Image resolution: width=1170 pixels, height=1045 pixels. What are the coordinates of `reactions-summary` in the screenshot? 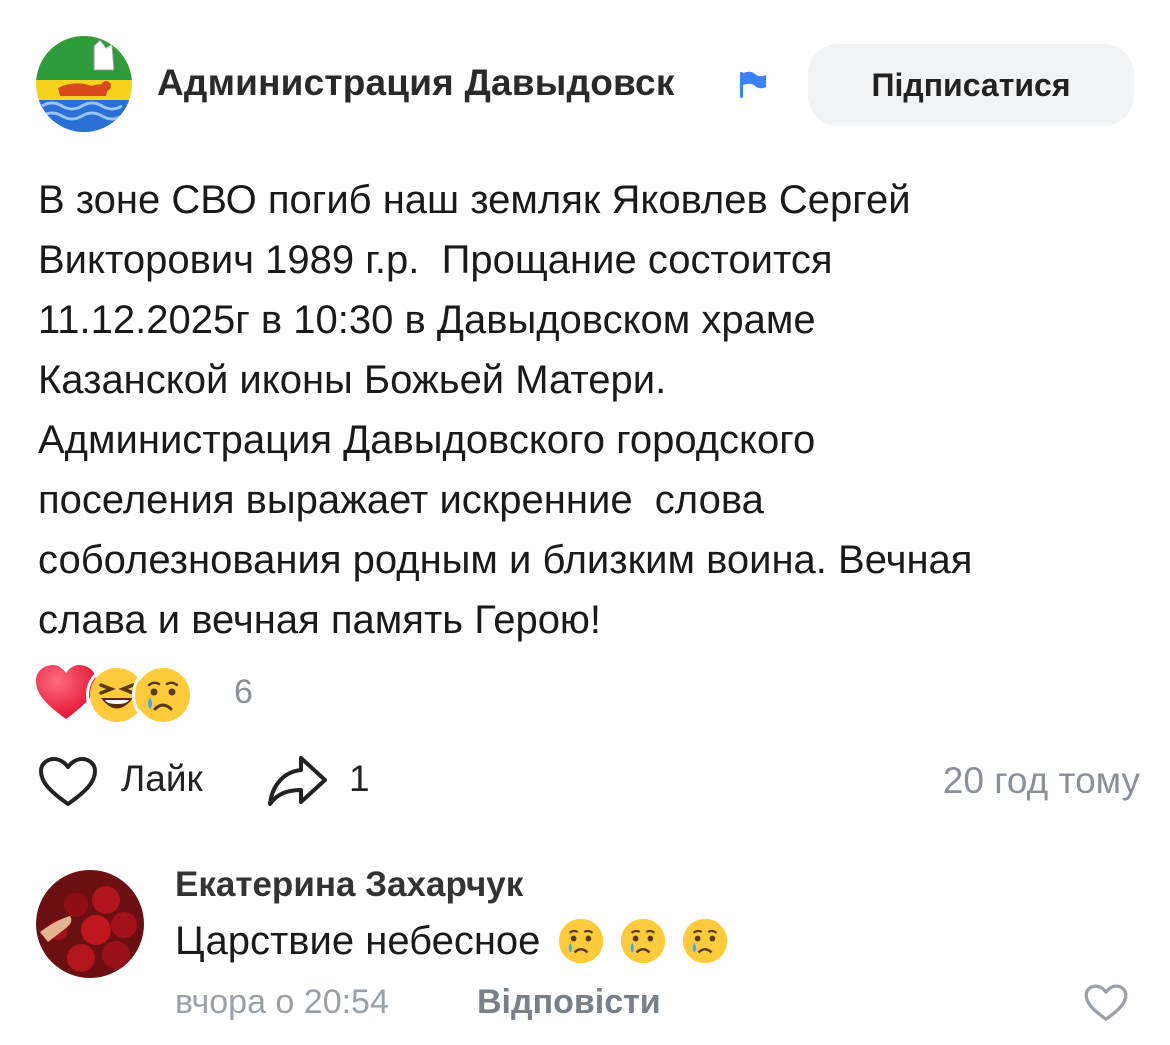 It's located at (114, 695).